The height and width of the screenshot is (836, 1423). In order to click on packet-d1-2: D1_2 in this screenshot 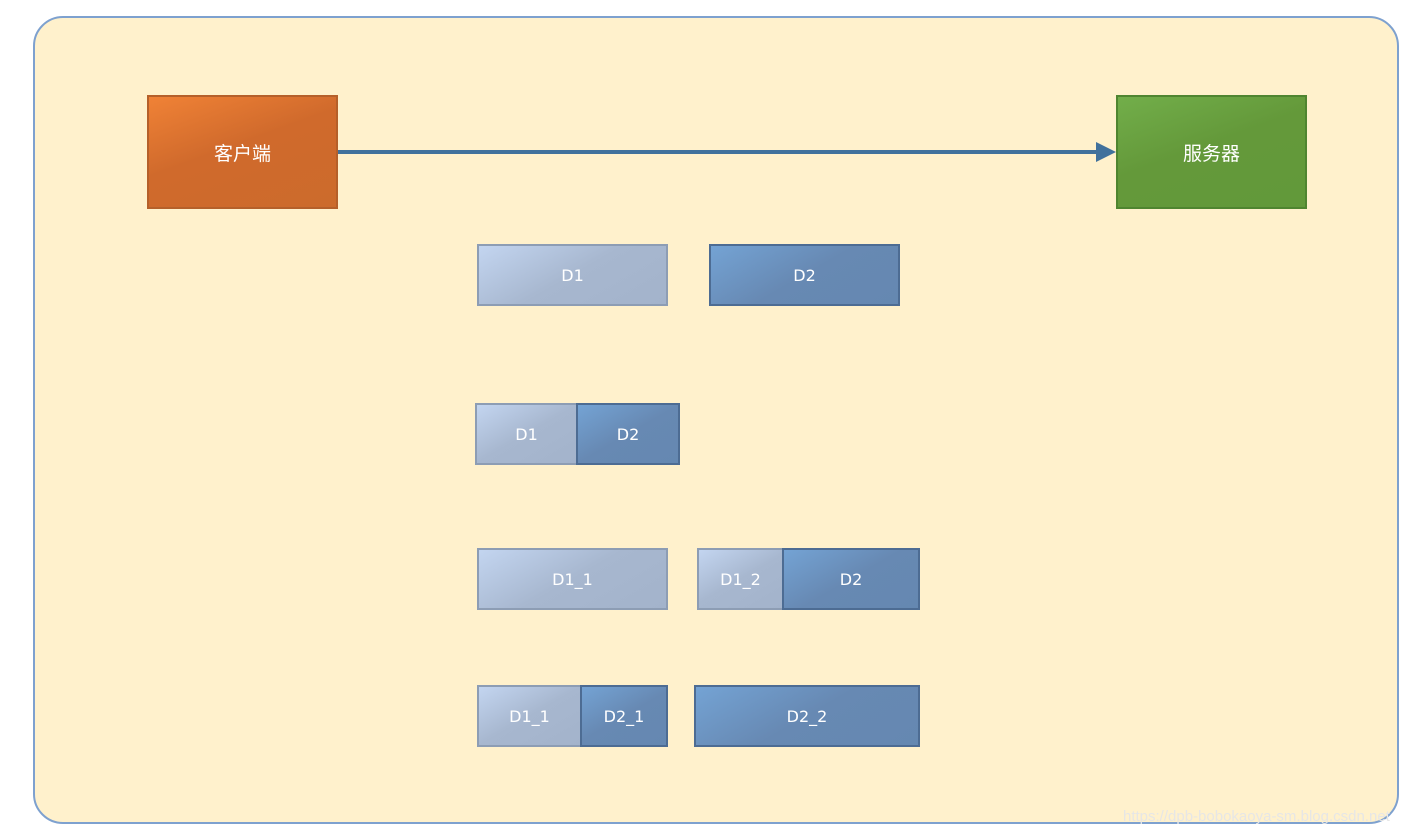, I will do `click(740, 579)`.